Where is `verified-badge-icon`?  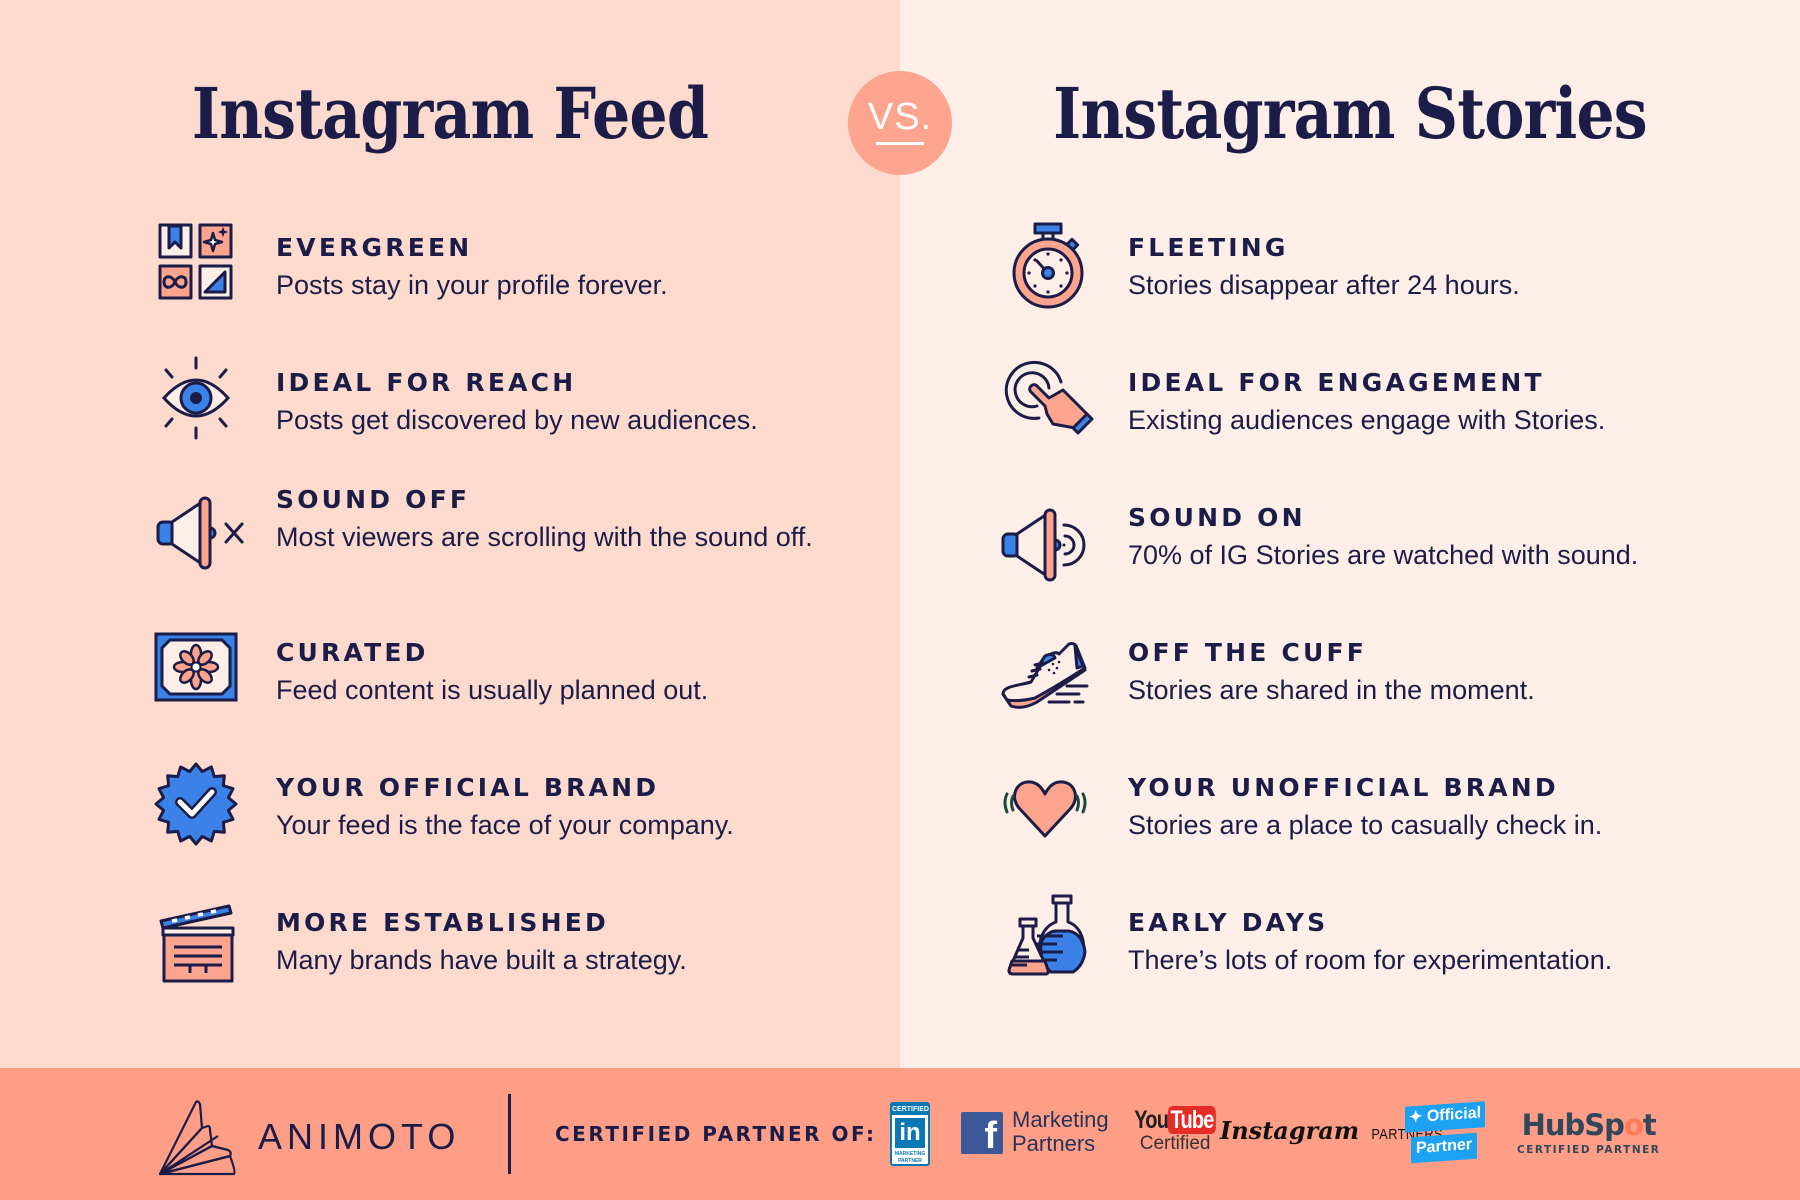
verified-badge-icon is located at coordinates (196, 804).